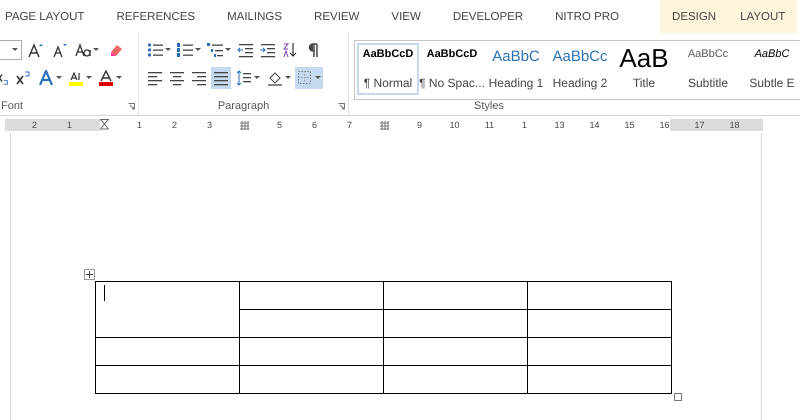  I want to click on align-left-icon, so click(155, 78).